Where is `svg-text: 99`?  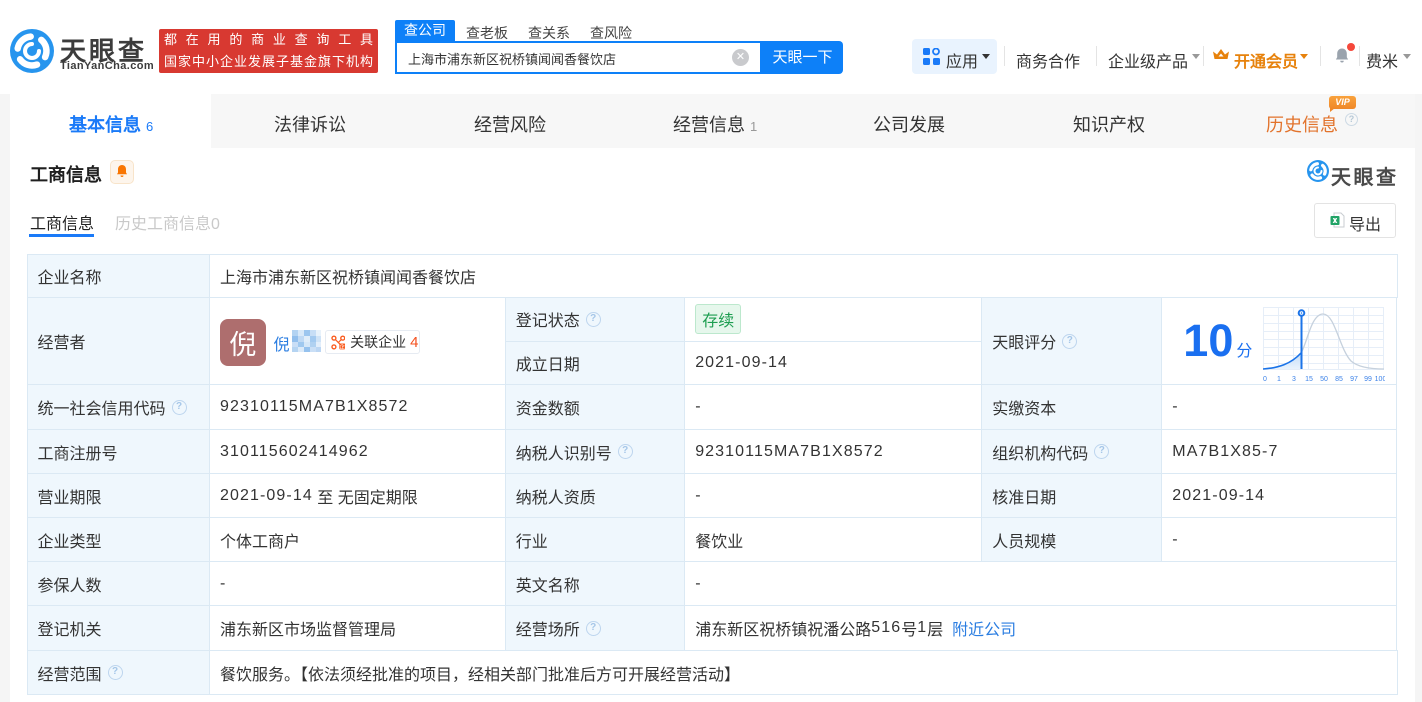
svg-text: 99 is located at coordinates (1368, 379).